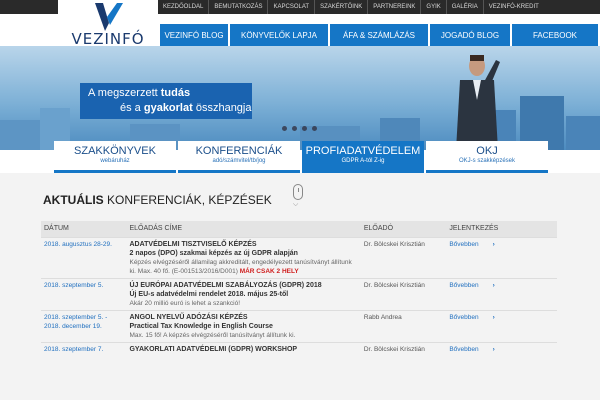 The height and width of the screenshot is (400, 600). What do you see at coordinates (243, 229) in the screenshot?
I see `column-header: ELŐADÁS CÍME` at bounding box center [243, 229].